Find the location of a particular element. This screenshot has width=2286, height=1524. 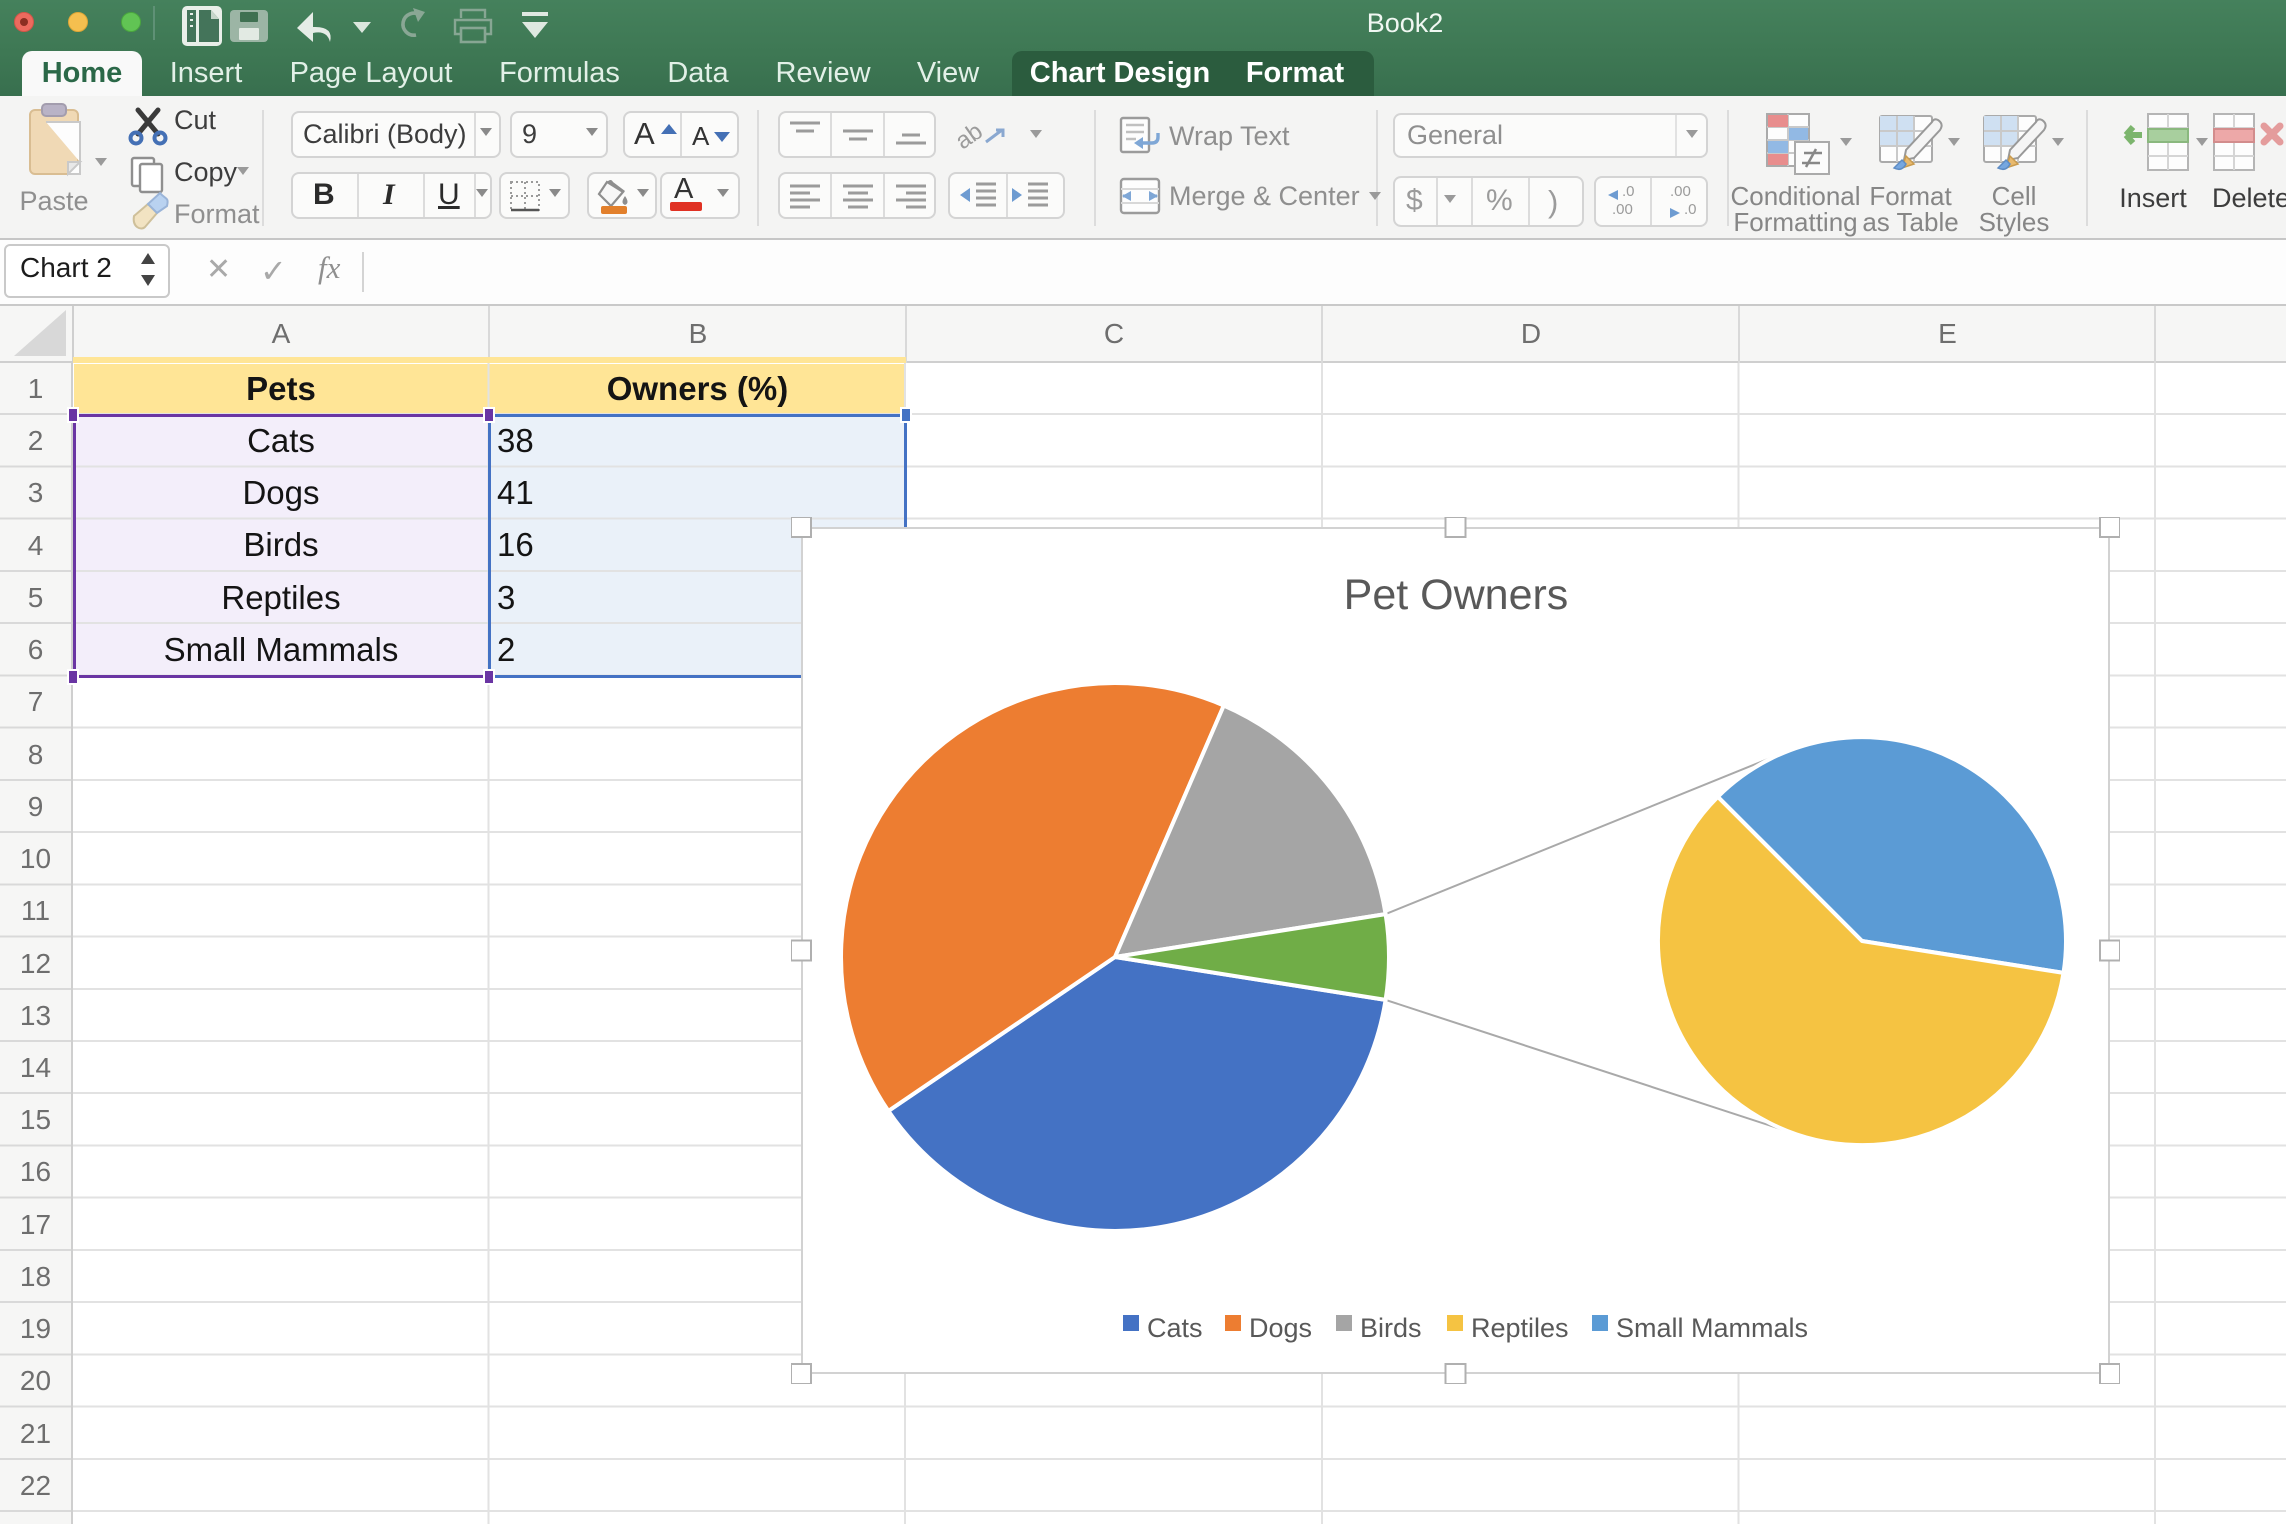

svg-text: ab is located at coordinates (972, 136).